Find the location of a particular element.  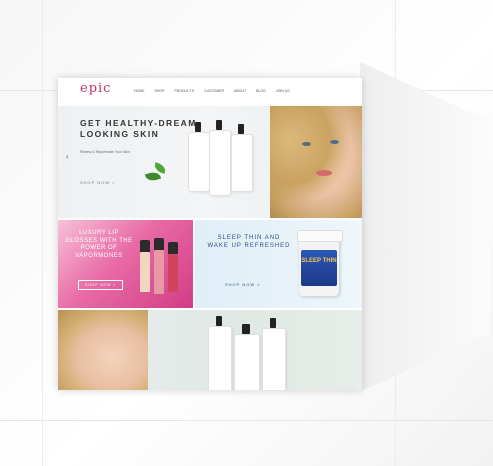

sleep-thin-title: SLEEP THIN AND WAKE UP REFRESHED is located at coordinates (249, 242).